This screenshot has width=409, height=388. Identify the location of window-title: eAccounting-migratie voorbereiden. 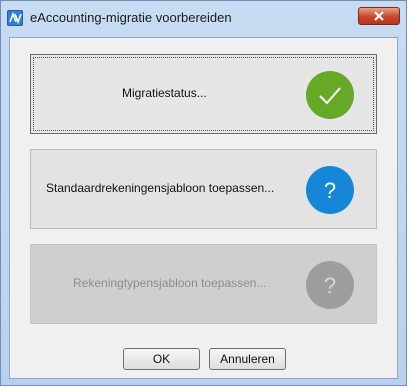
(131, 17).